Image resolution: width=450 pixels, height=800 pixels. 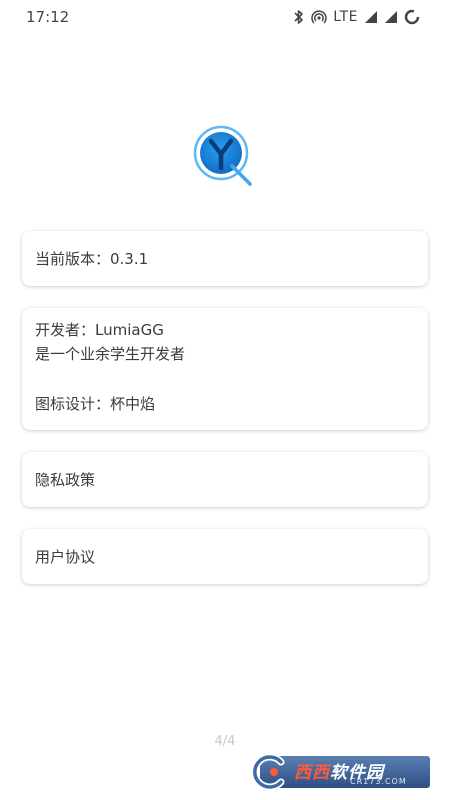 I want to click on privacy-policy-button: 隐私政策, so click(x=225, y=479).